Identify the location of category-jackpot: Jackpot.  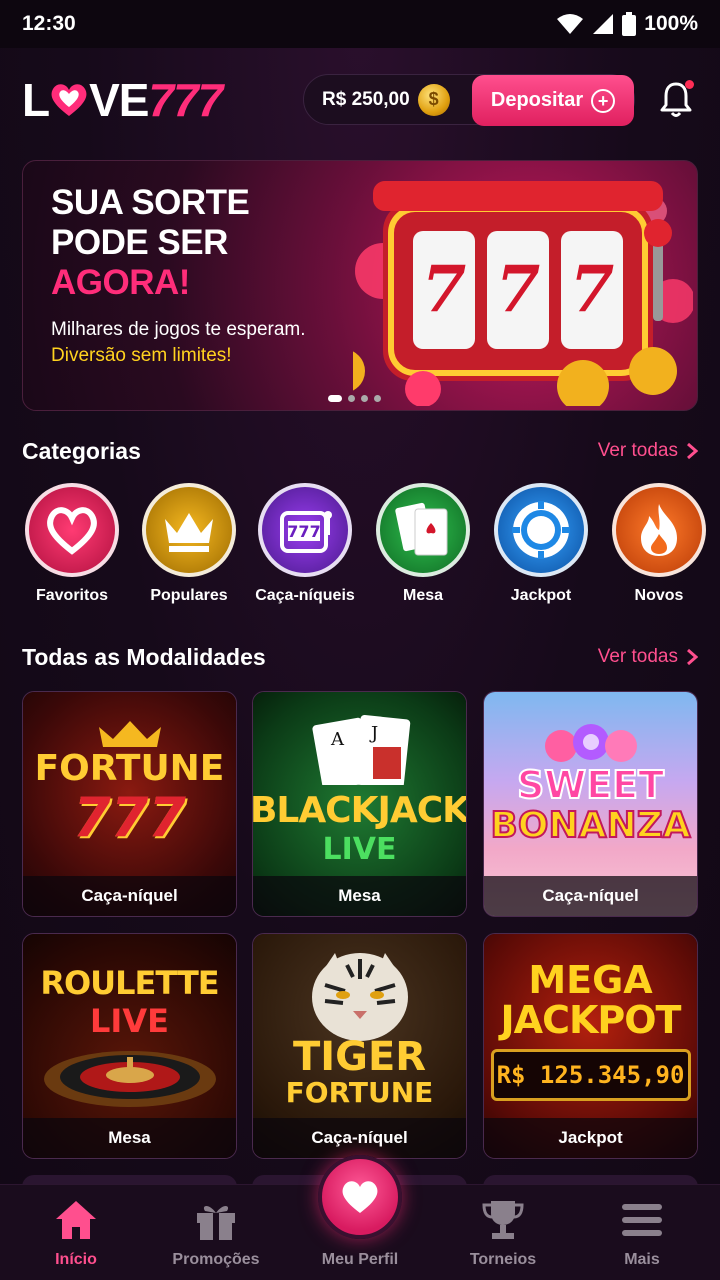
(541, 544).